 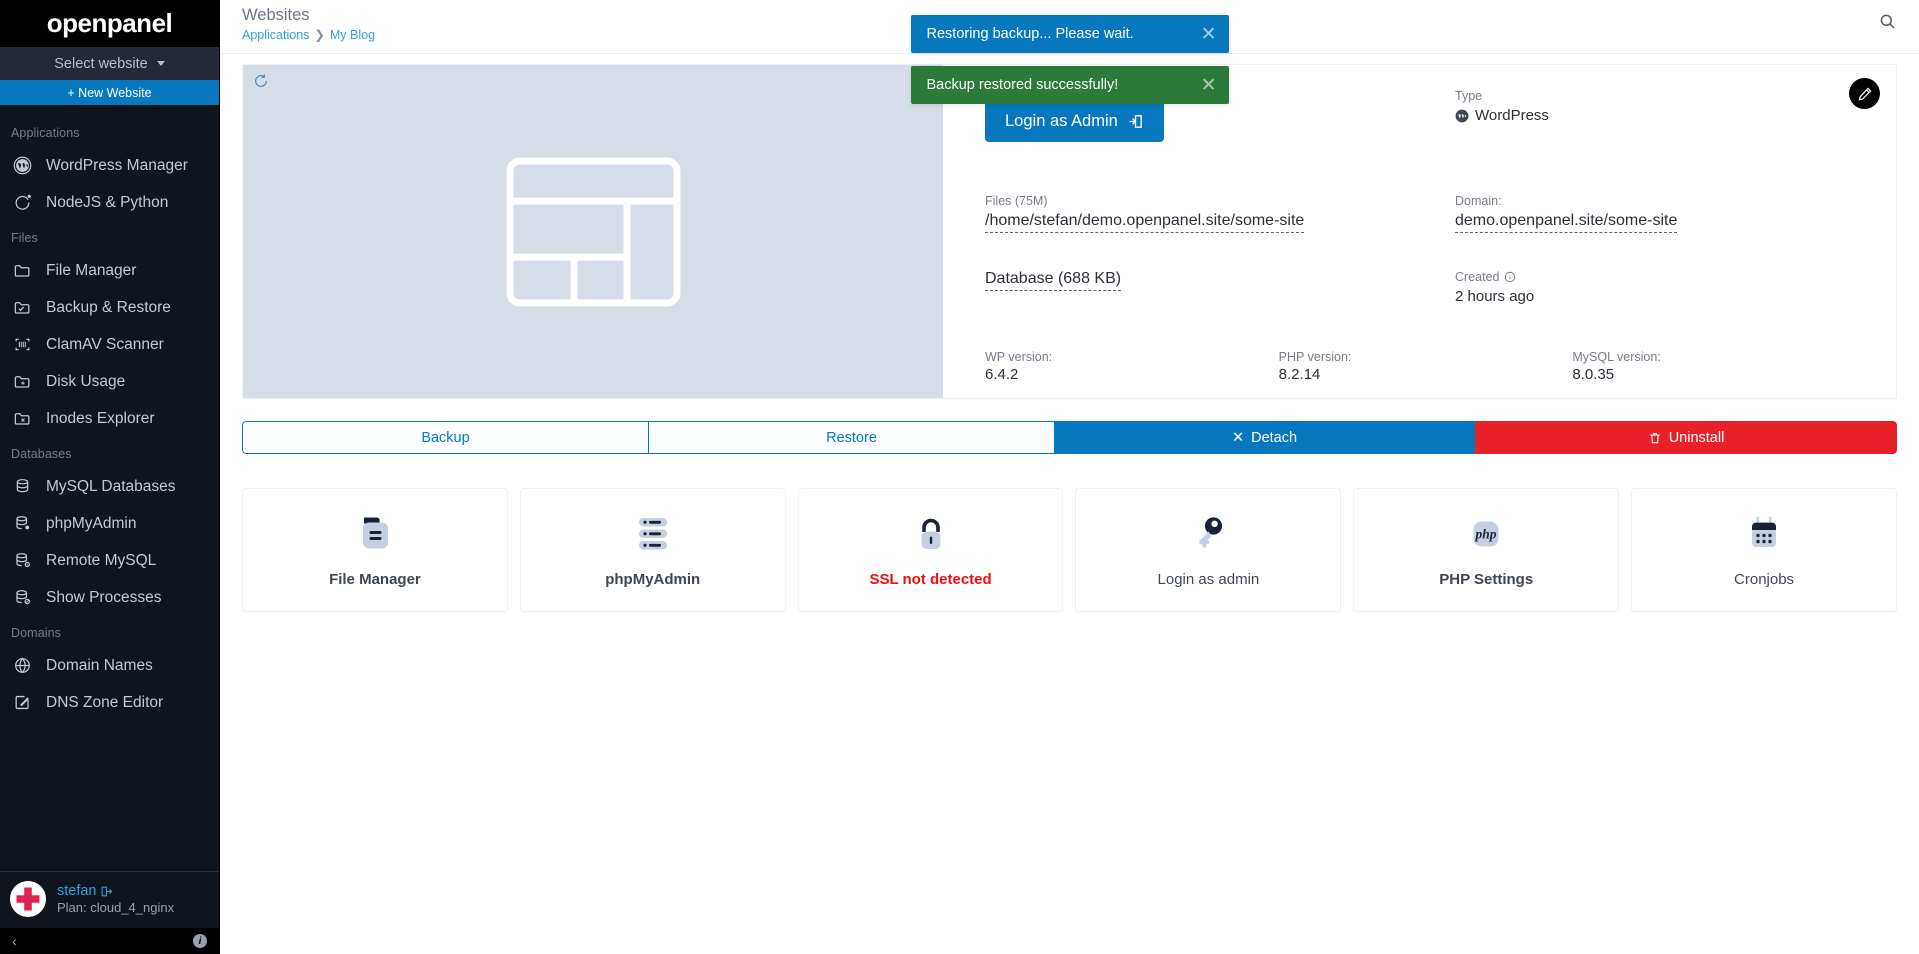 What do you see at coordinates (275, 35) in the screenshot?
I see `breadcrumb-root: Applications` at bounding box center [275, 35].